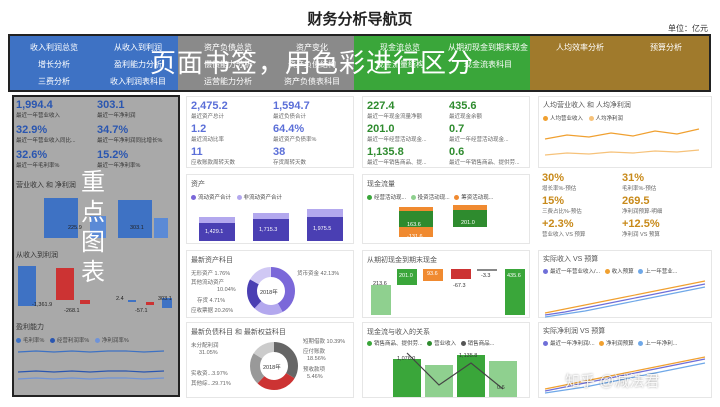  I want to click on legend-per-capita-profit: 人均净利润, so click(609, 119).